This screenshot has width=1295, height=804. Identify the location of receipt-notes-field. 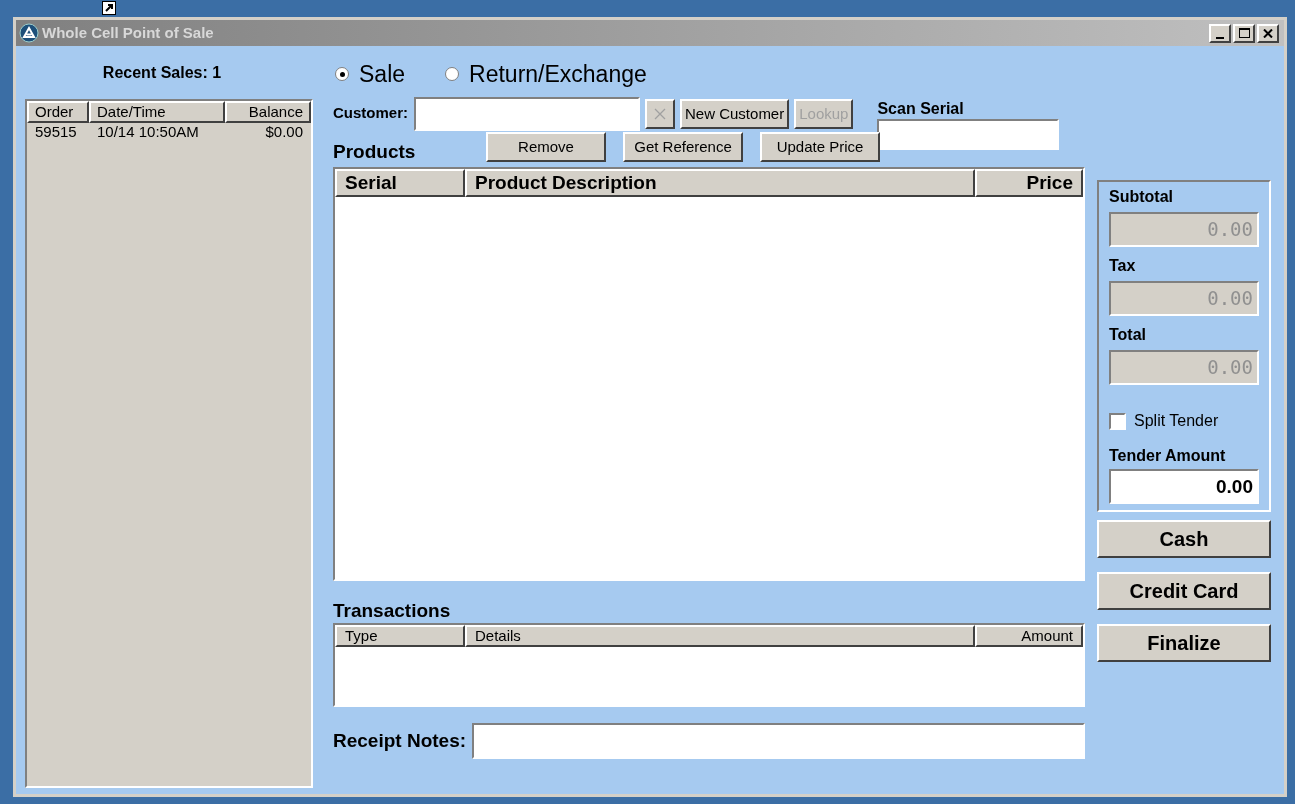
(778, 741).